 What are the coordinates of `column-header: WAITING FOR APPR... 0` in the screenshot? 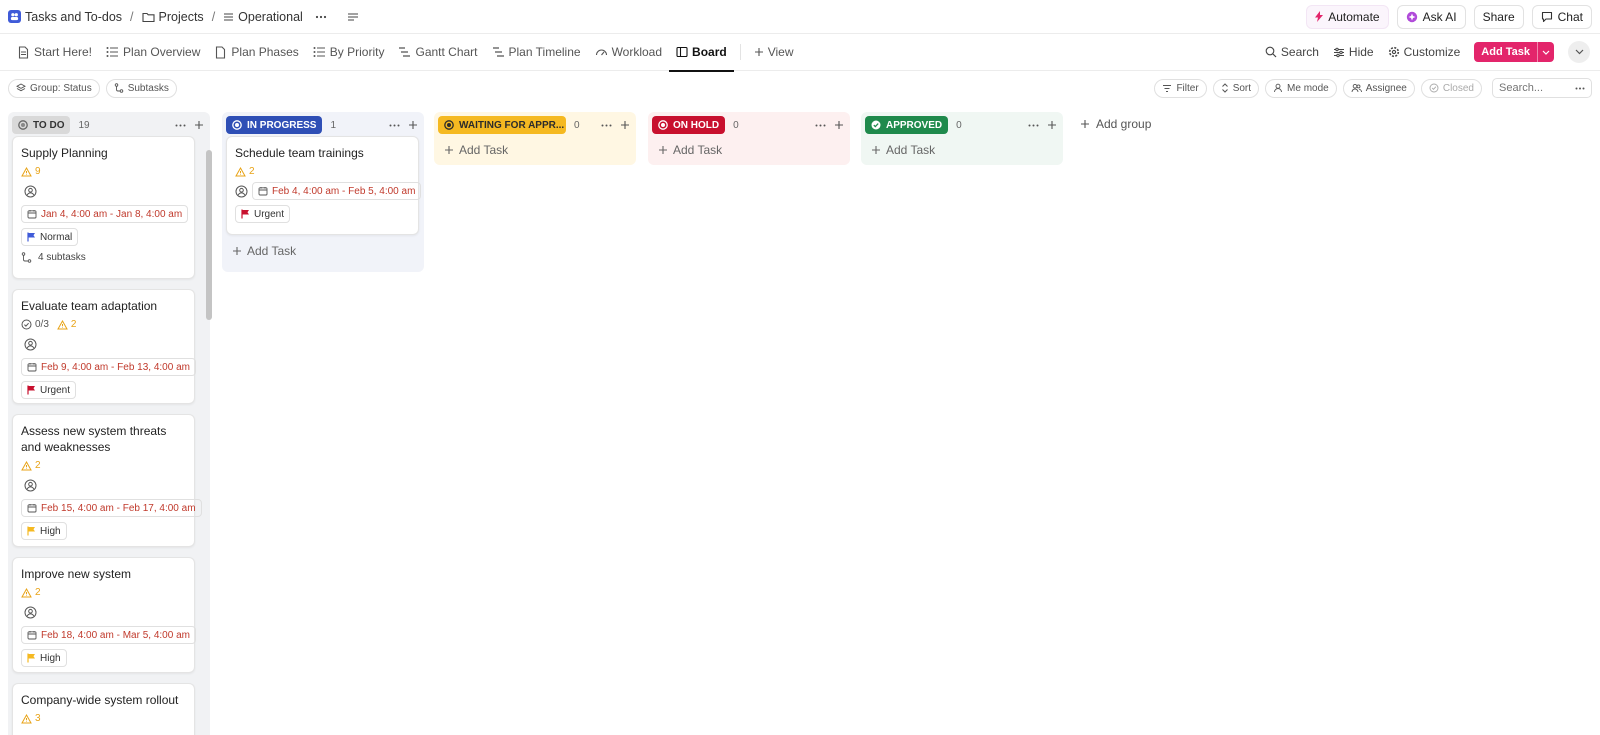 It's located at (535, 125).